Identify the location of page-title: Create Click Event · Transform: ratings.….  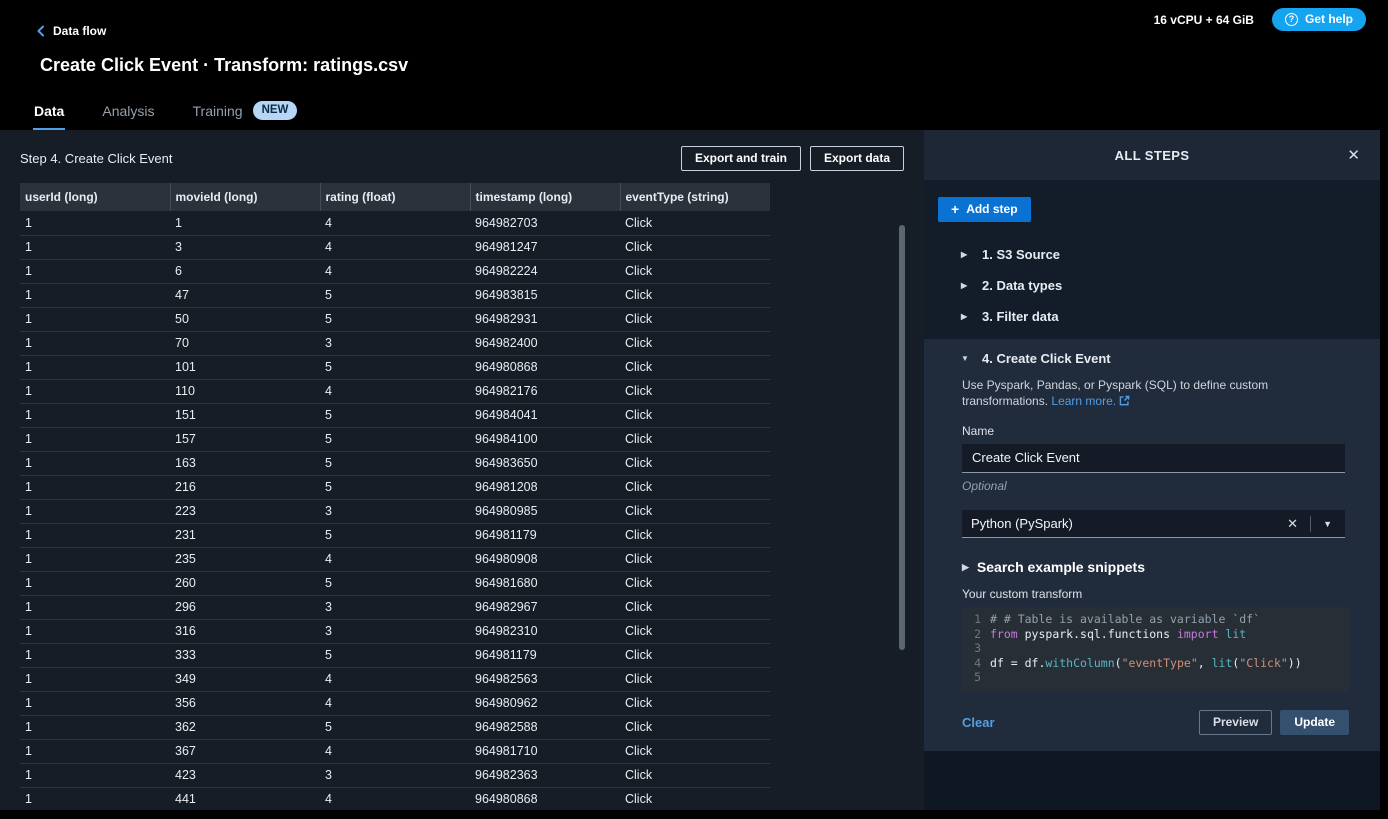
(224, 65).